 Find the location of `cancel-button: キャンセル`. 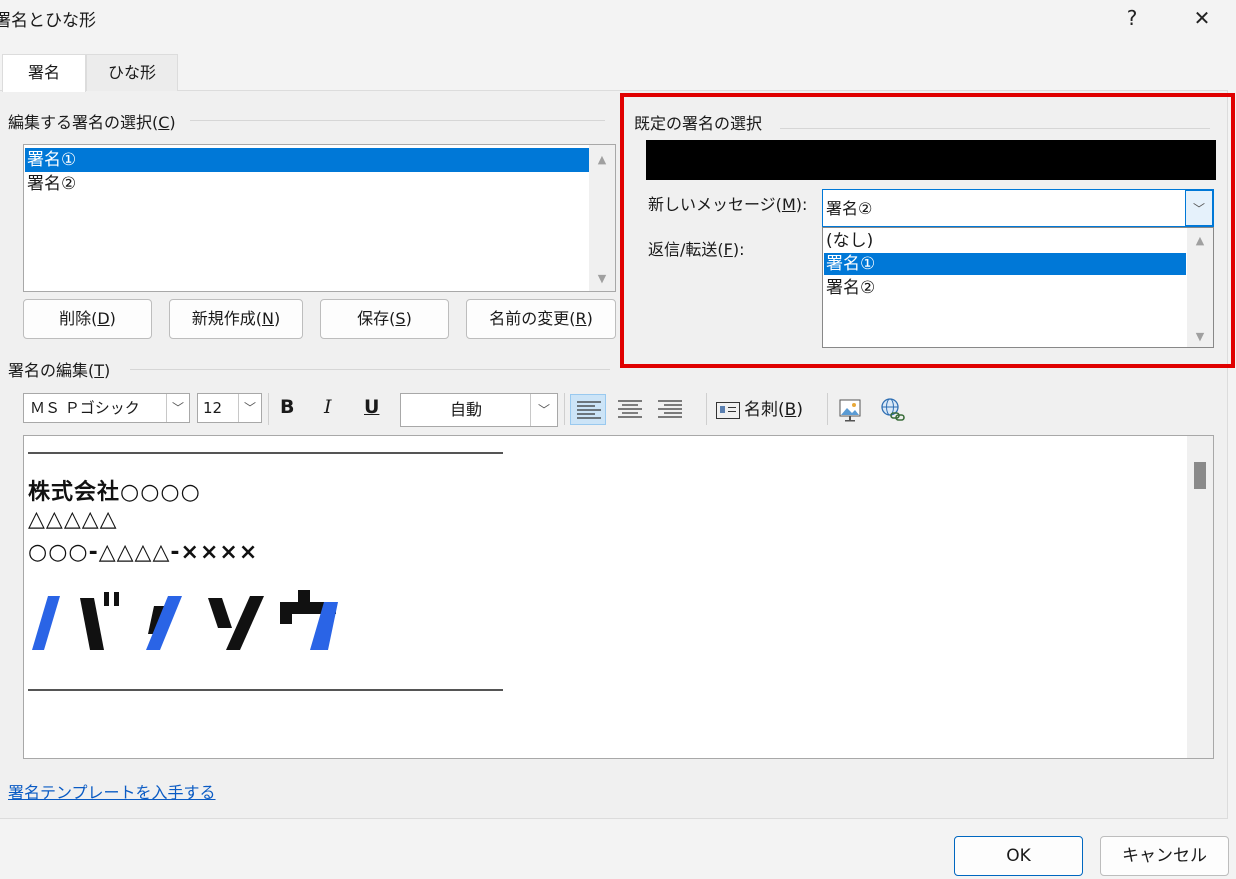

cancel-button: キャンセル is located at coordinates (1164, 856).